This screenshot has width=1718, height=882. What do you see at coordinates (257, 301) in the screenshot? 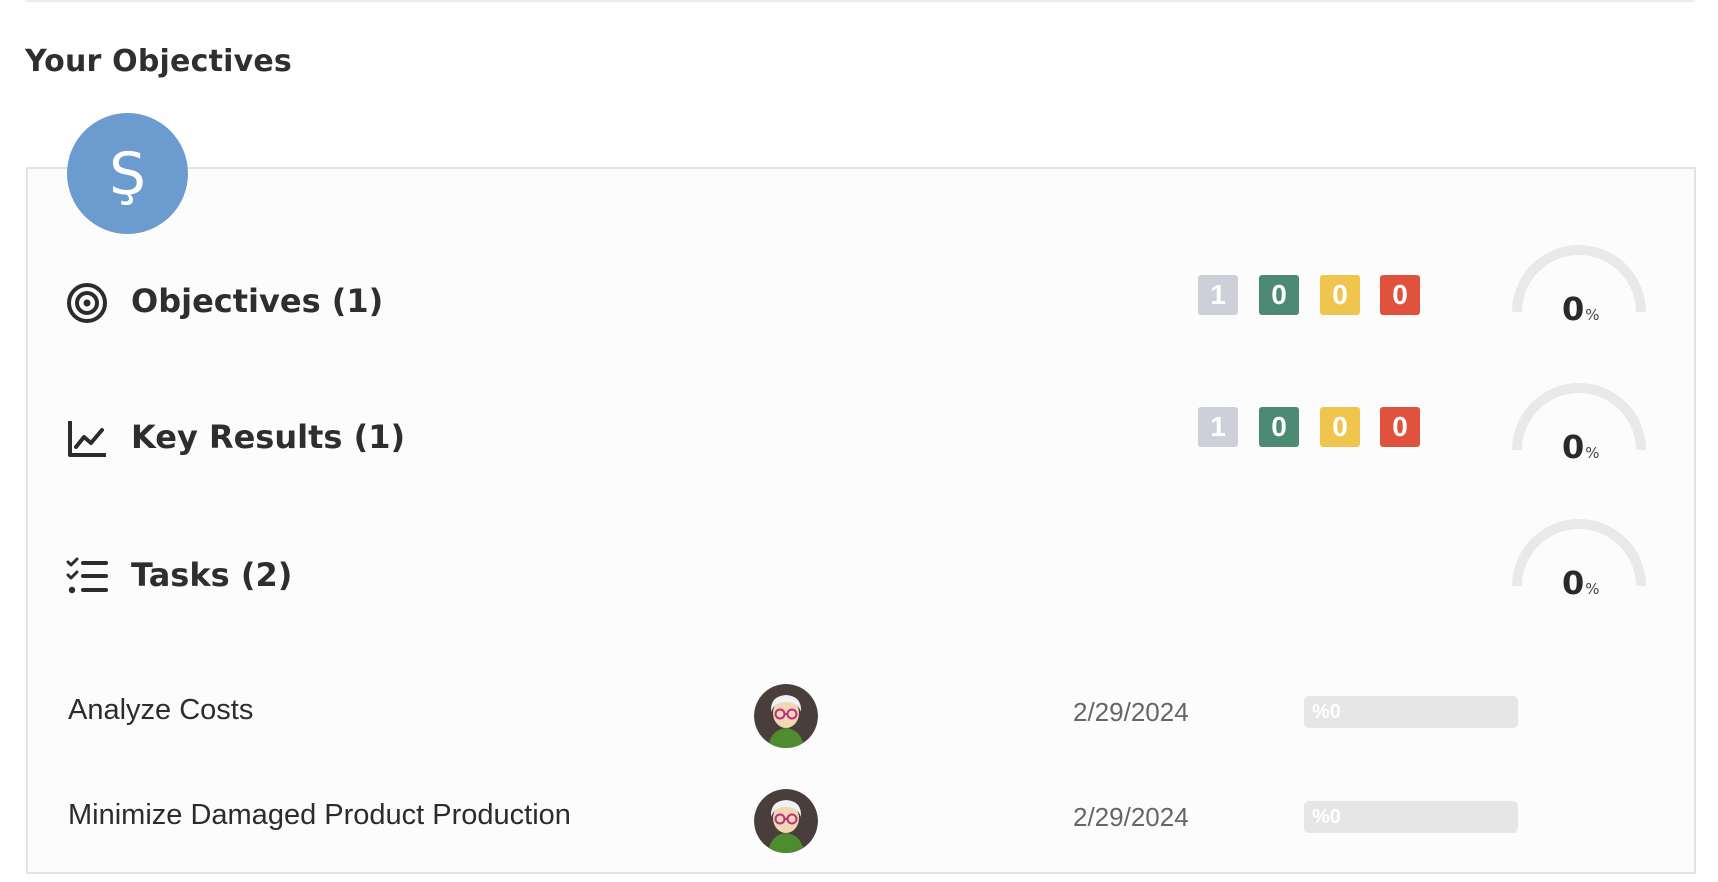
I see `objectives-label: Objectives (1)` at bounding box center [257, 301].